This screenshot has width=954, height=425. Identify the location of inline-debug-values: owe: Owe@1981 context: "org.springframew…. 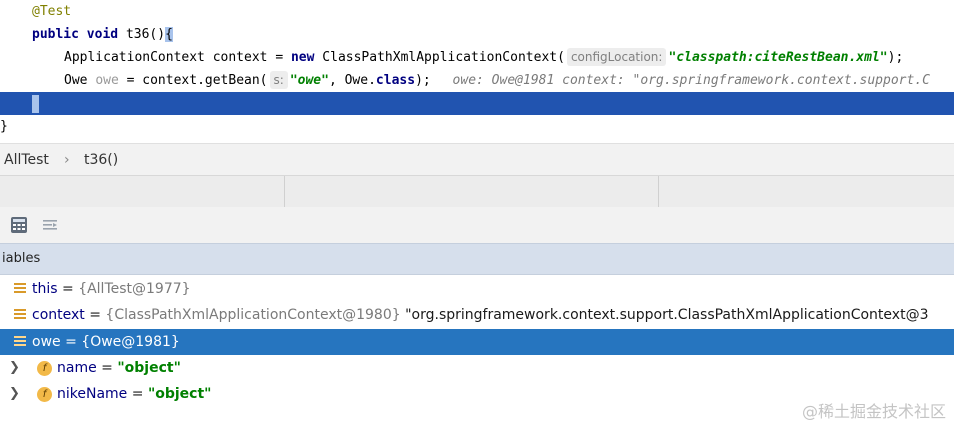
(691, 80).